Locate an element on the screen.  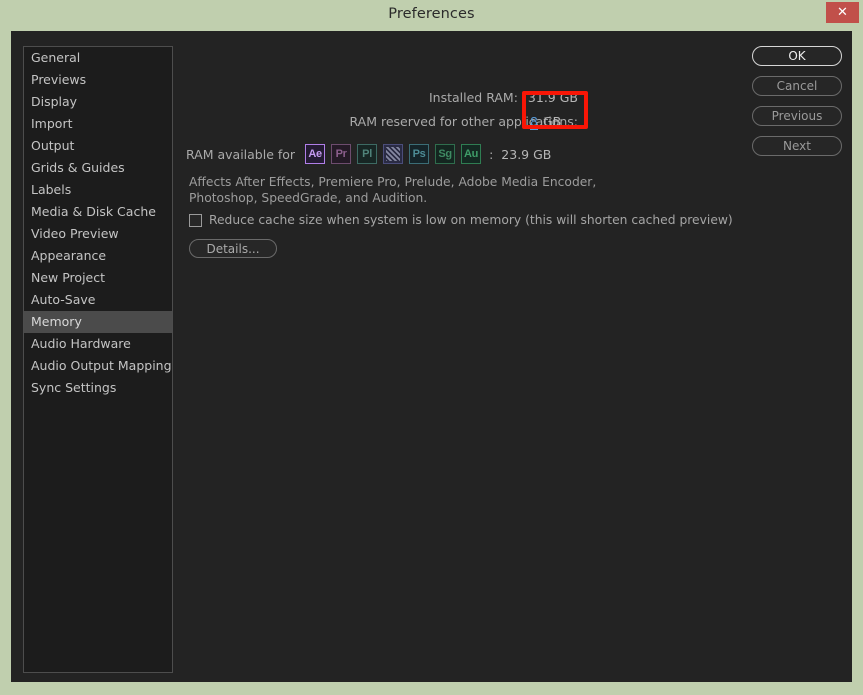
app-icon-strip: Ae Pr Pl Ps Sg Au is located at coordinates (396, 154).